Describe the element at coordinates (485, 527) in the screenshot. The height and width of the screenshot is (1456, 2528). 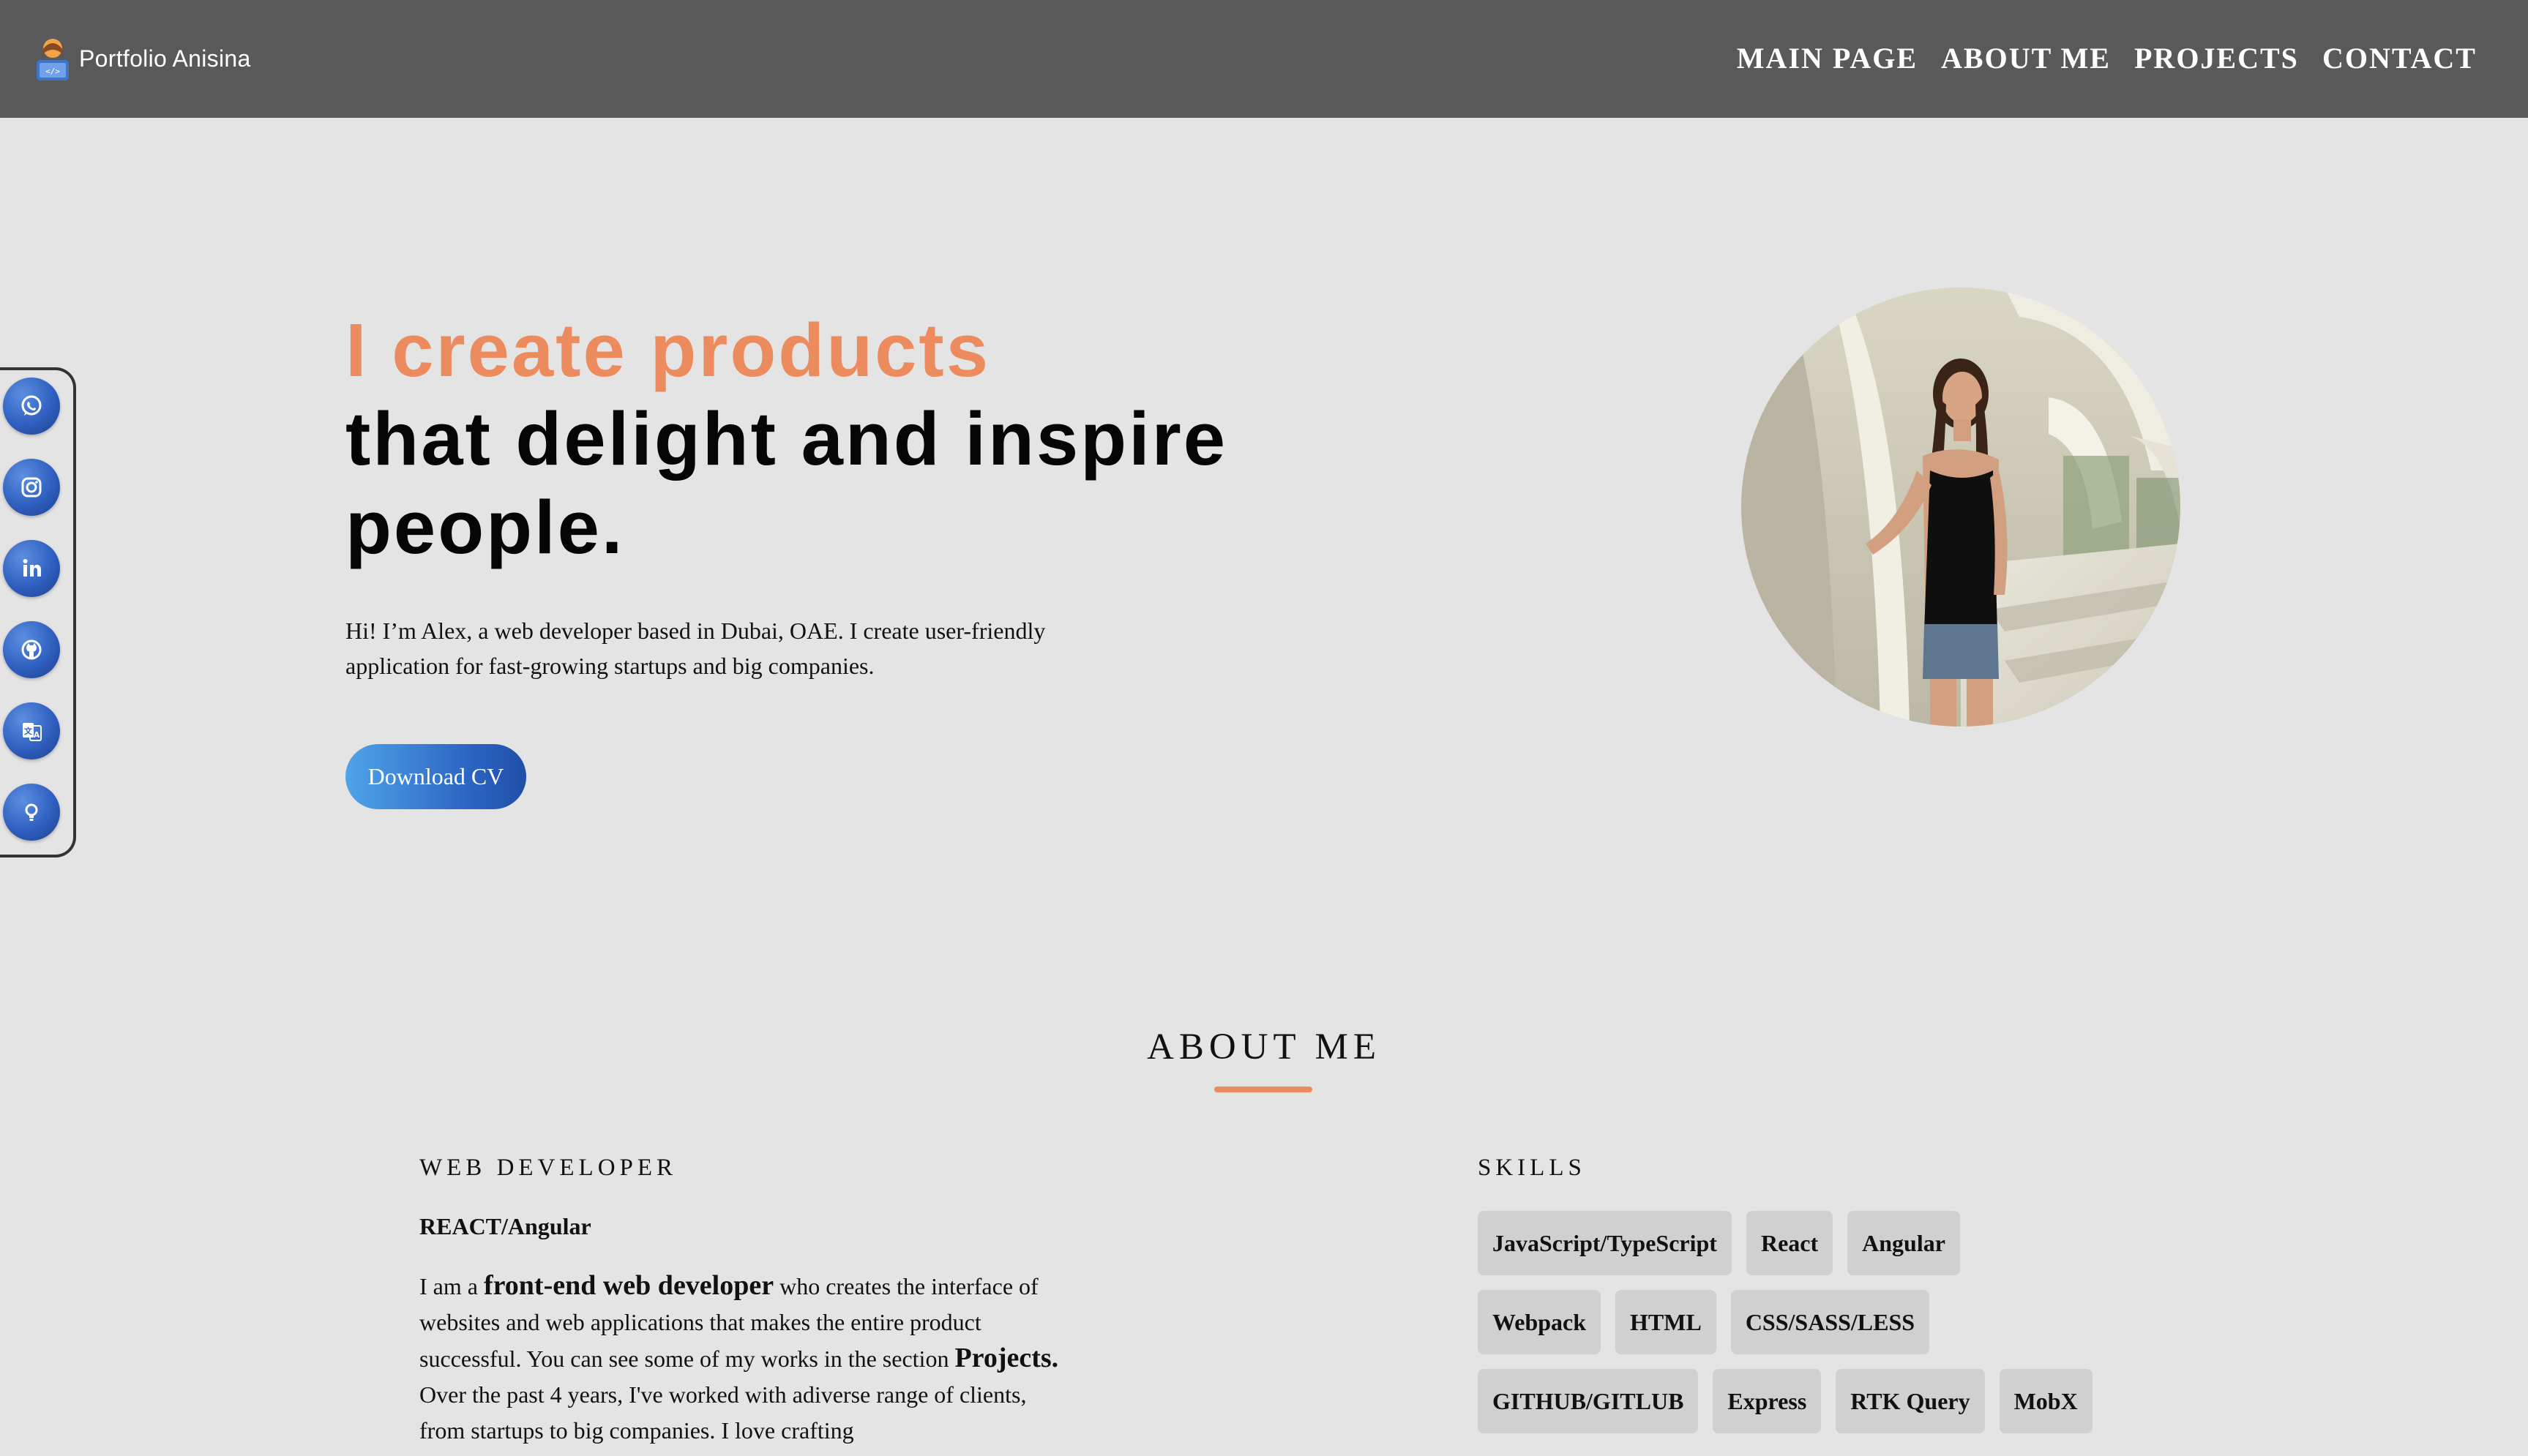
I see `hero-title-line3: people.` at that location.